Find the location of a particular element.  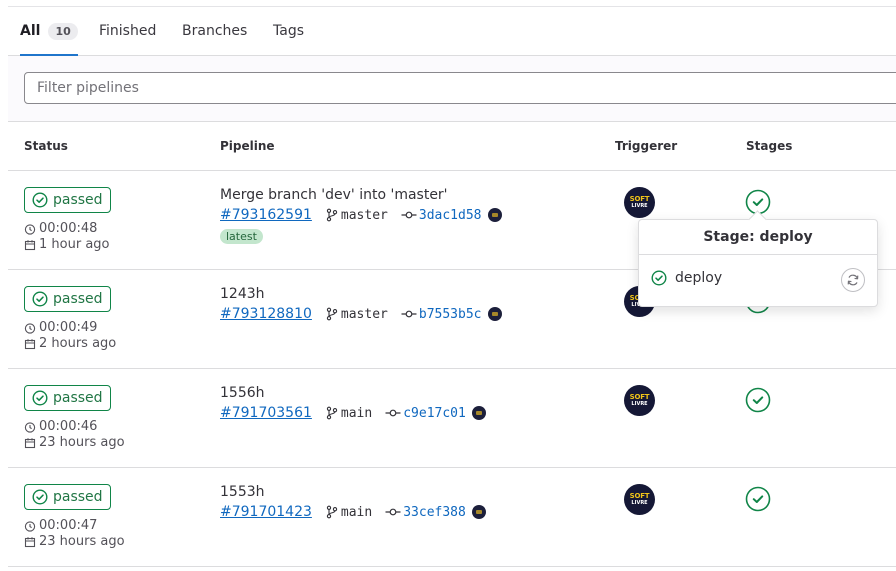

tab-all-label: All is located at coordinates (30, 31).